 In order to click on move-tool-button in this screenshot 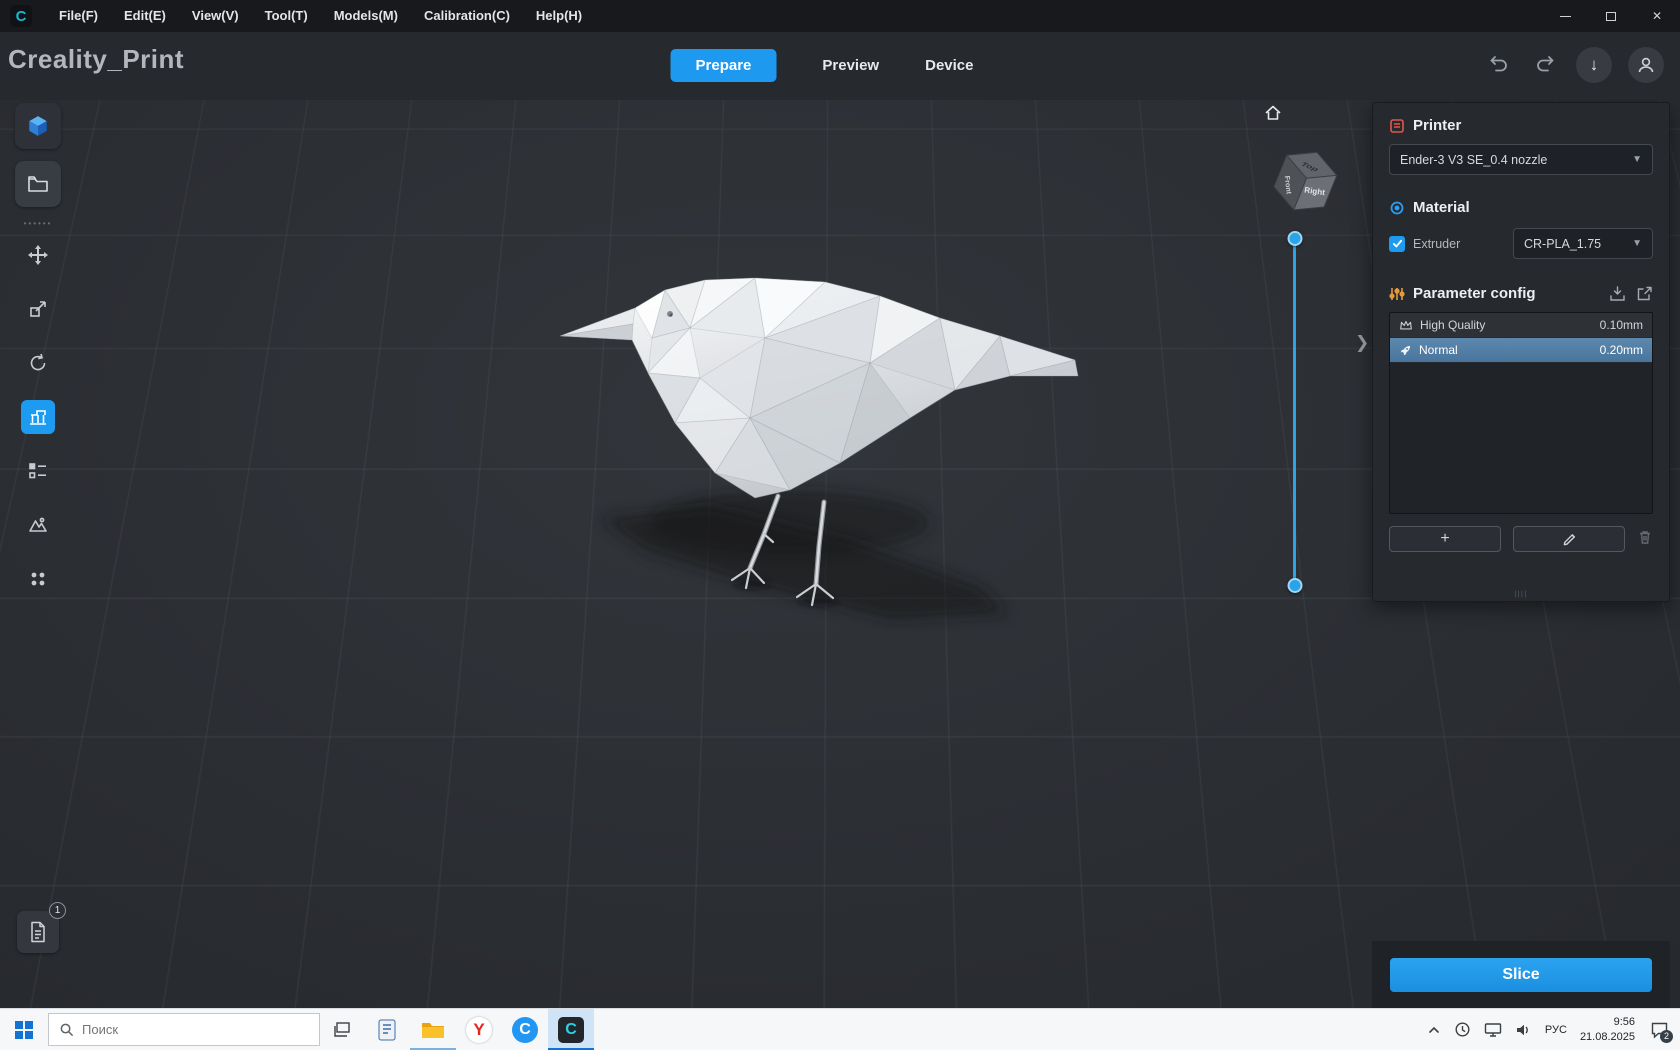, I will do `click(38, 255)`.